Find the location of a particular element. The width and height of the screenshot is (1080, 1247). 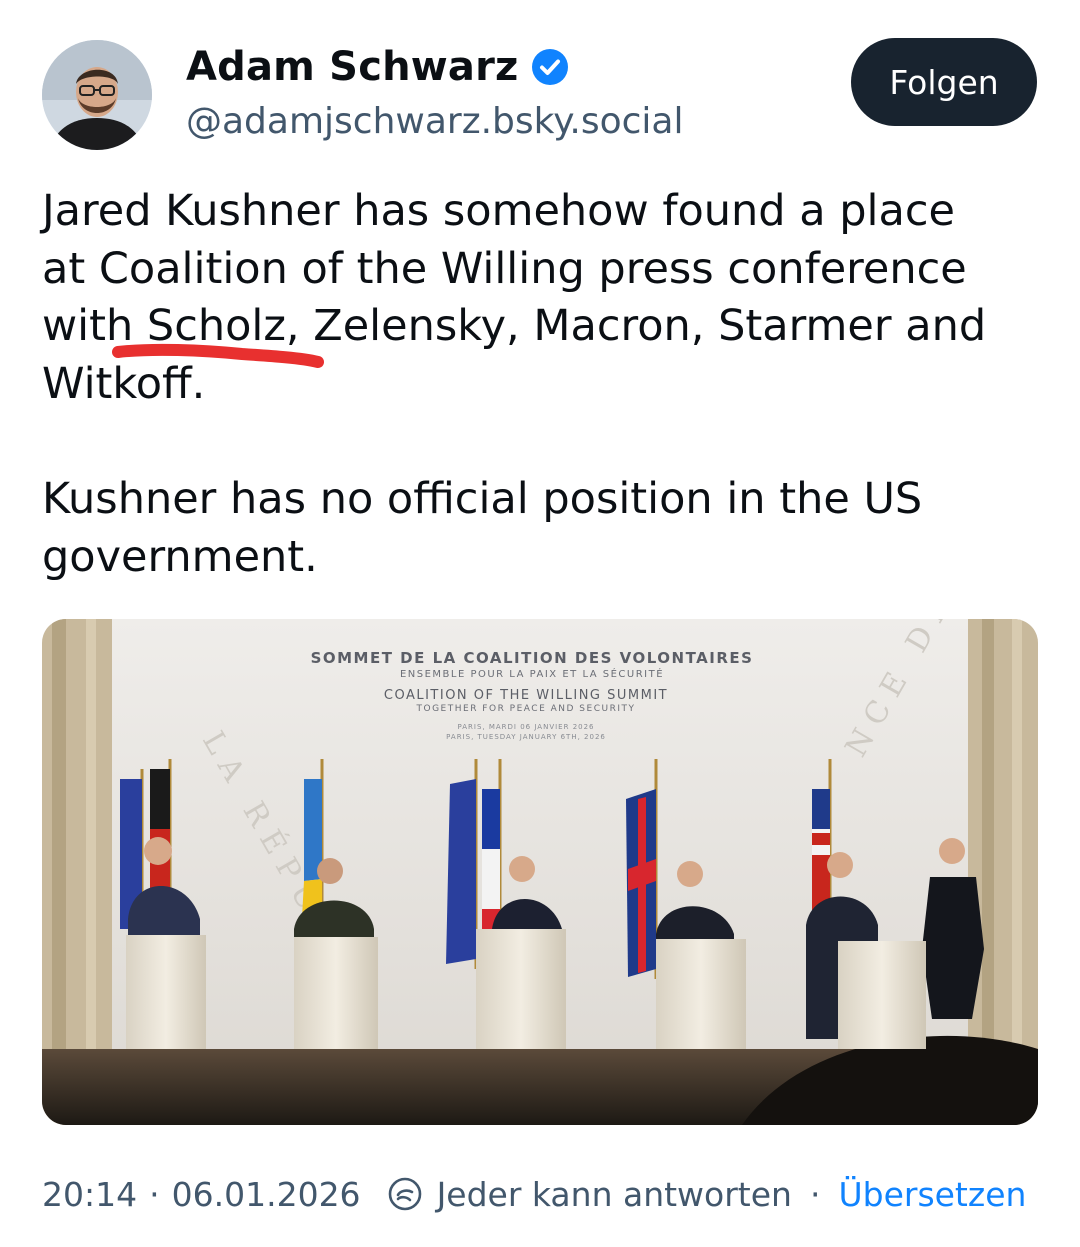

post-text-line: Jared Kushner has somehow found a place is located at coordinates (498, 211).